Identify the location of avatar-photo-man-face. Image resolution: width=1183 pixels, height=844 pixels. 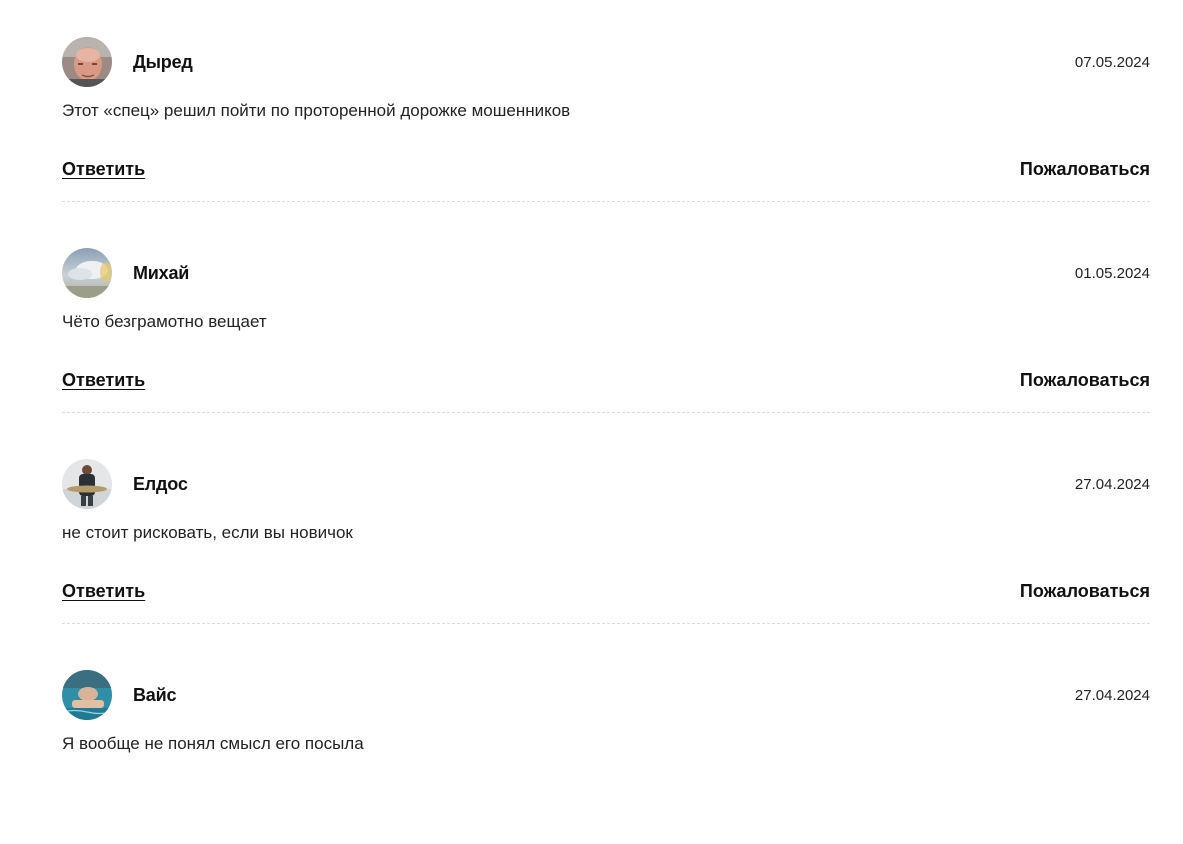
(87, 62).